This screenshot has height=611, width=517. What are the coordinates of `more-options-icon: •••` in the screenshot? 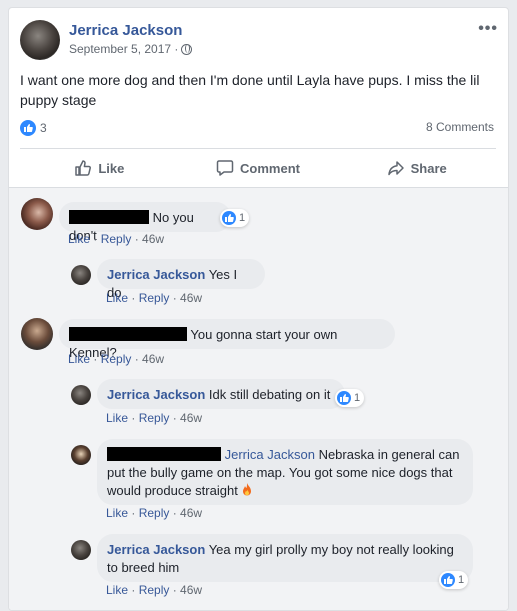 It's located at (488, 29).